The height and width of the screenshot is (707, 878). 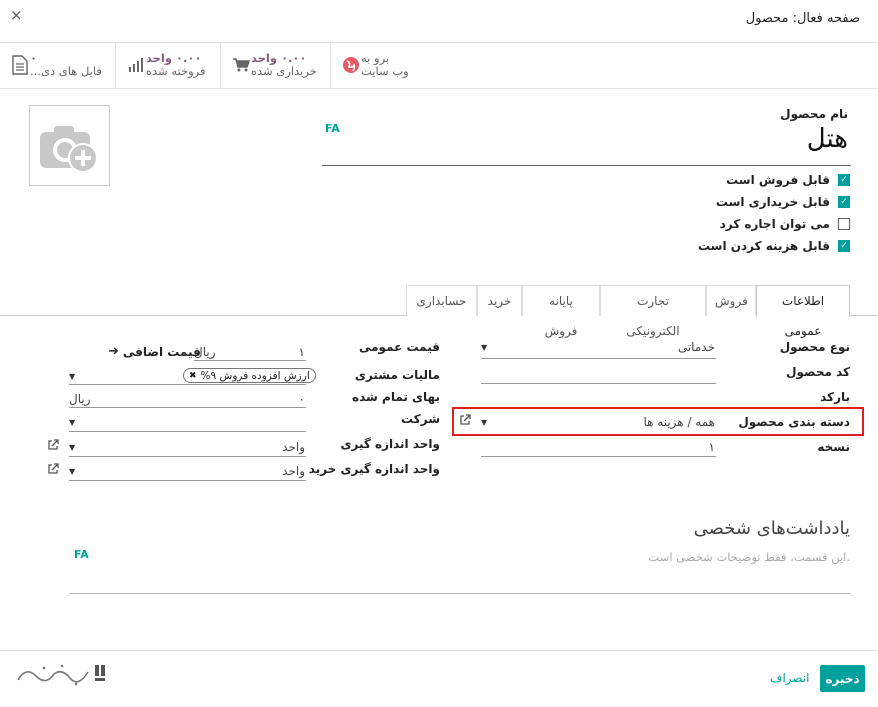 I want to click on product-name-label: نام محصول, so click(x=814, y=114).